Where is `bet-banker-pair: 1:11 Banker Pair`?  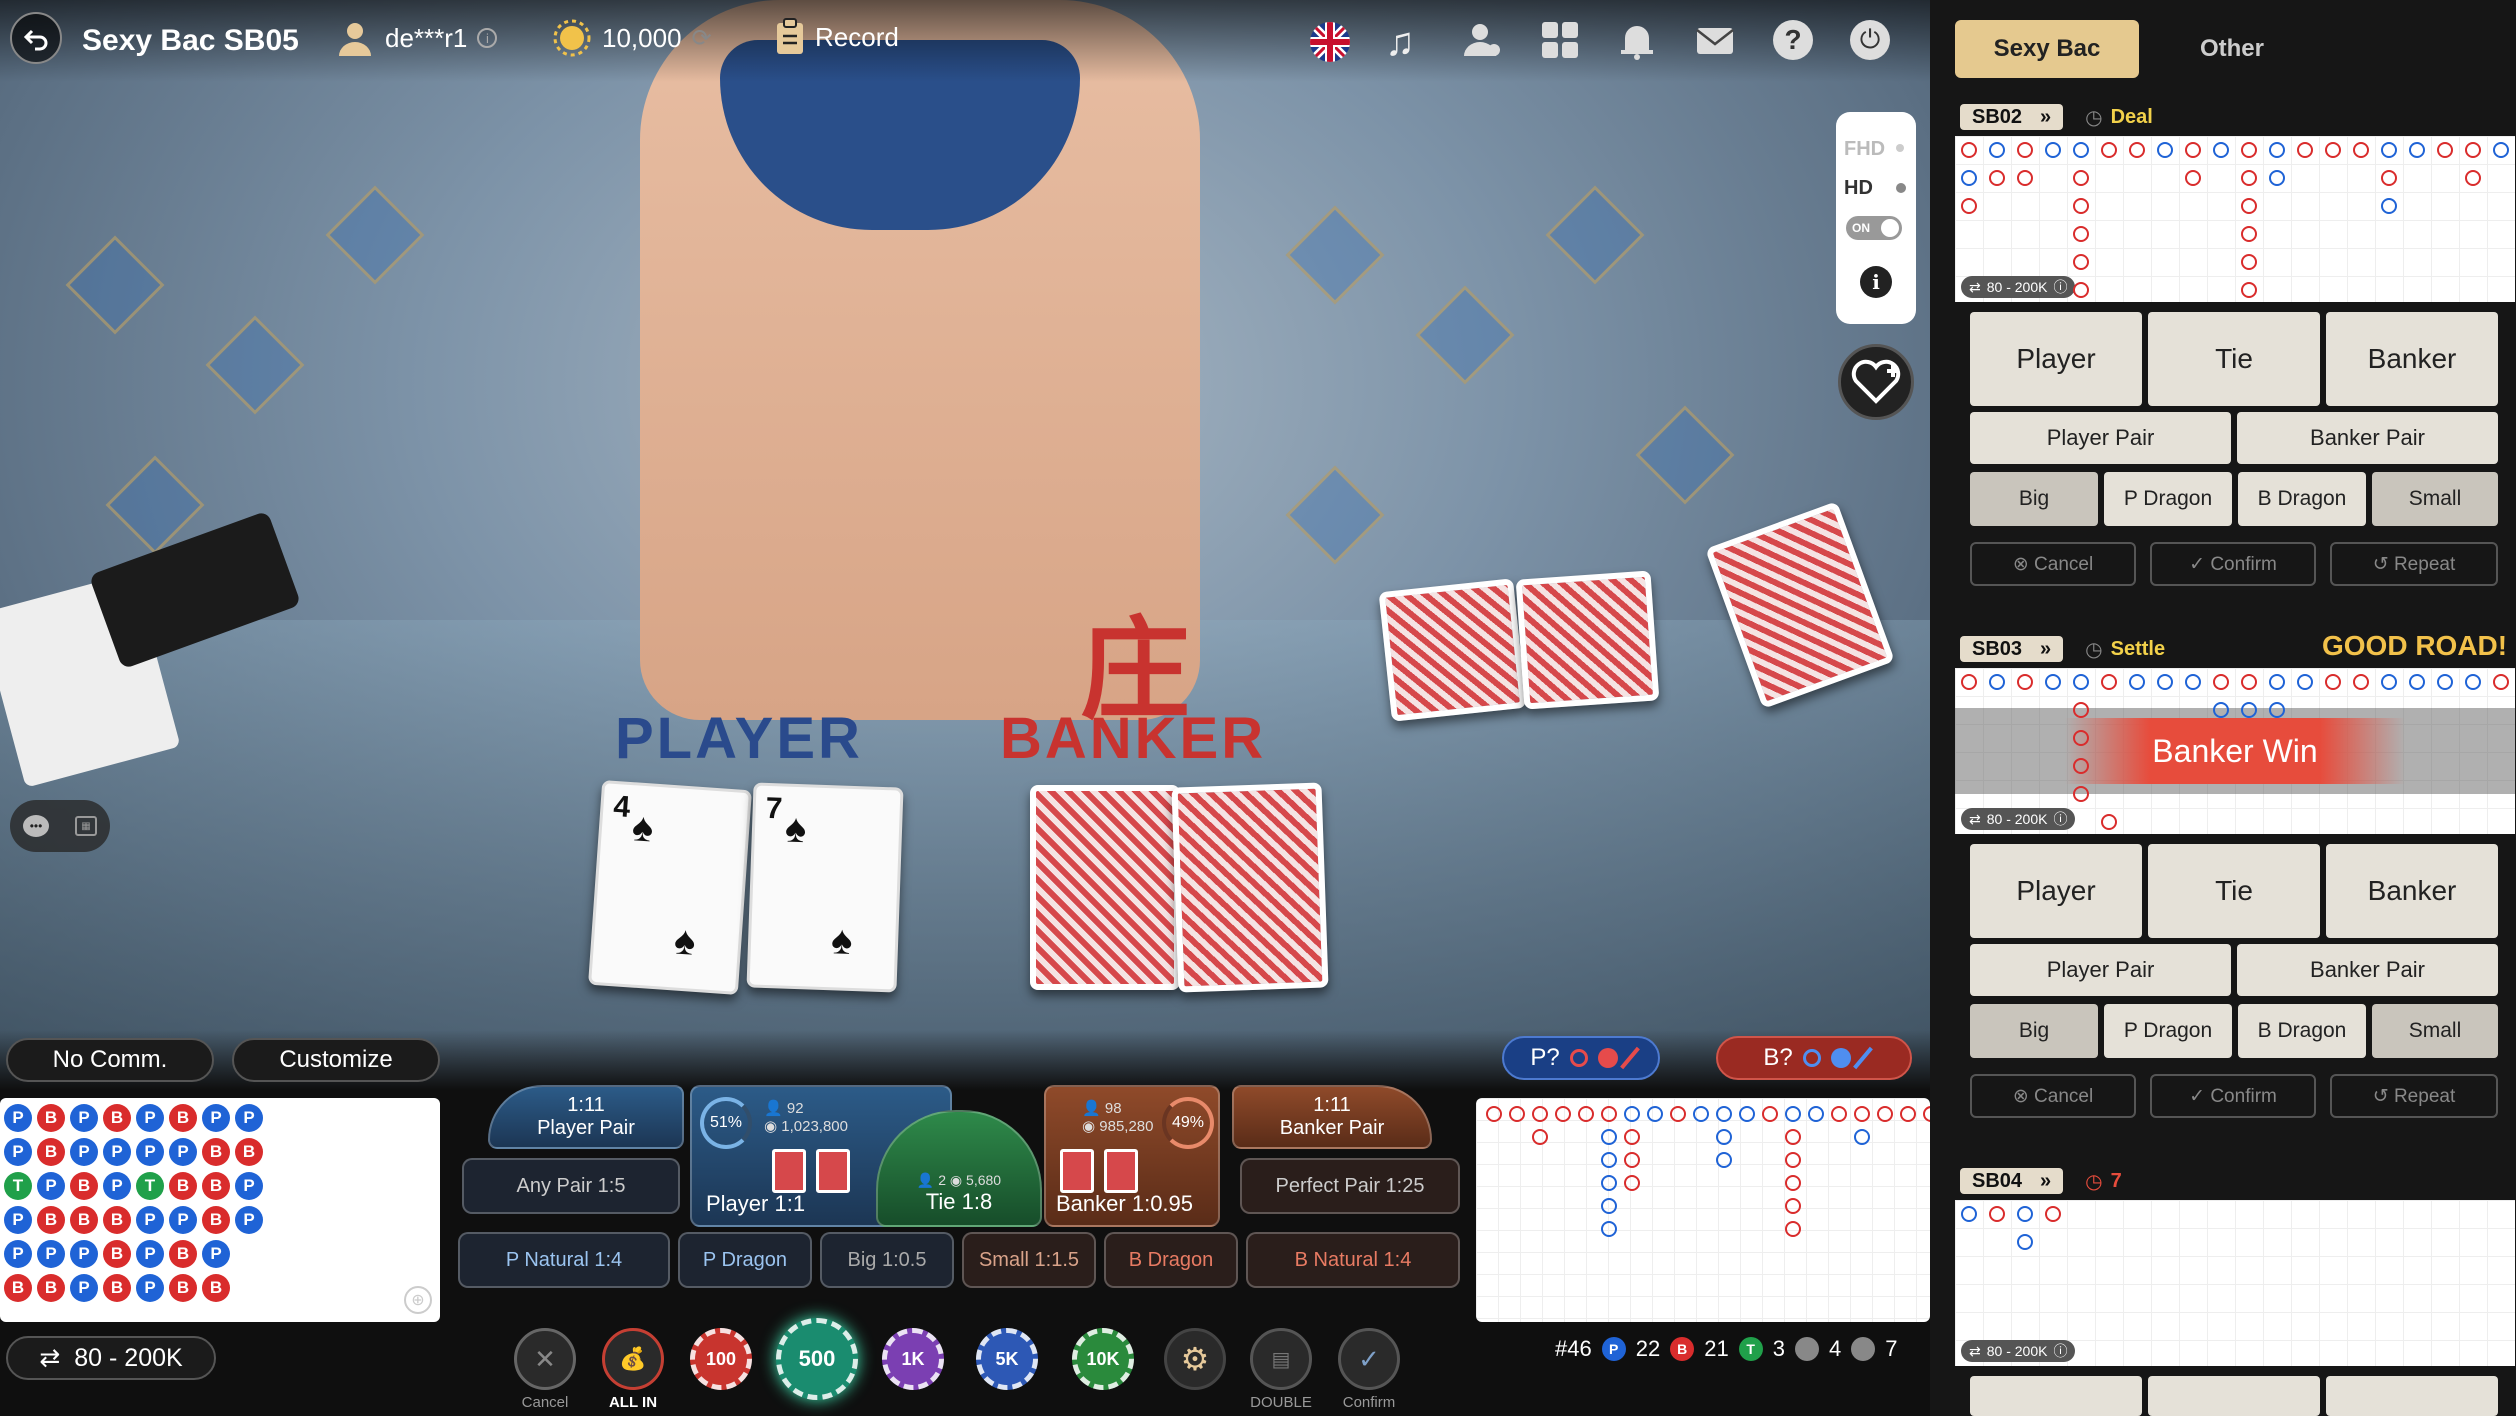
bet-banker-pair: 1:11 Banker Pair is located at coordinates (1332, 1117).